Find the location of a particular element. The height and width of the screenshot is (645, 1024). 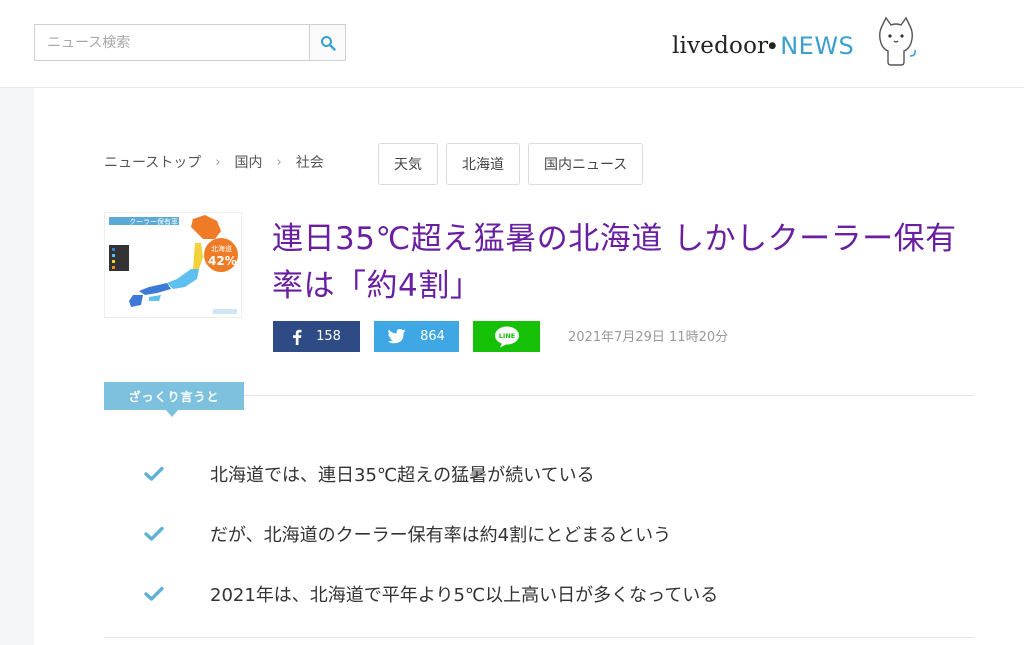

article-thumbnail: クーラー保有率 北海道 42% is located at coordinates (173, 265).